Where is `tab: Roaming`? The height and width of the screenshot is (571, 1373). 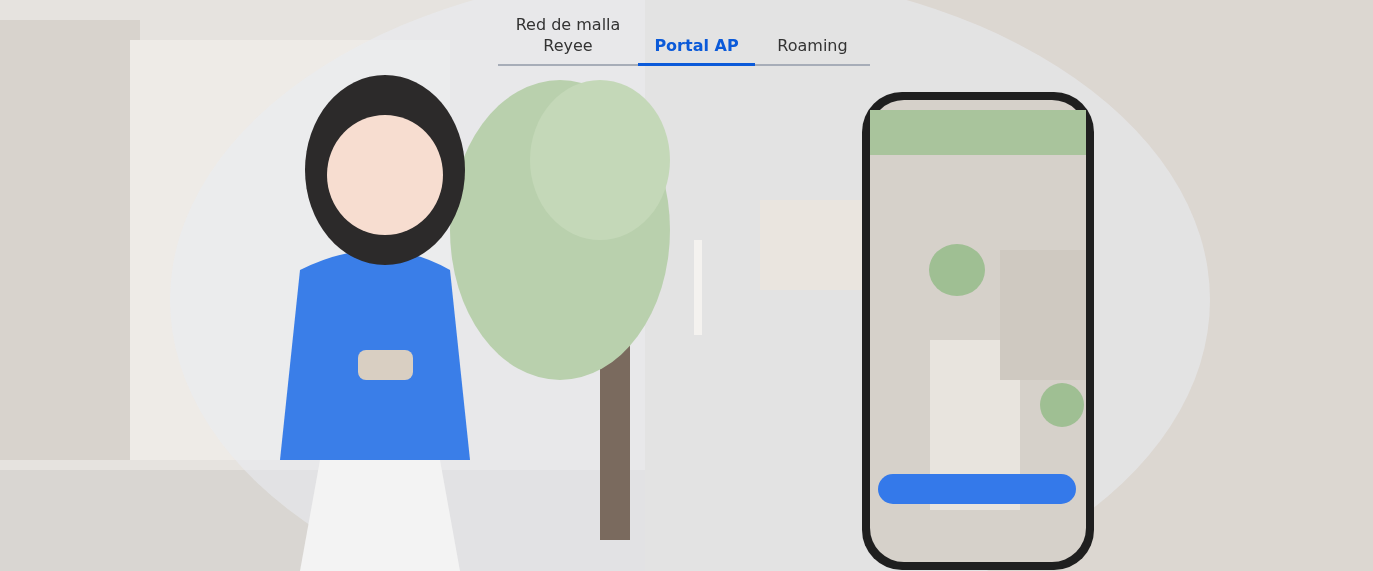 tab: Roaming is located at coordinates (812, 35).